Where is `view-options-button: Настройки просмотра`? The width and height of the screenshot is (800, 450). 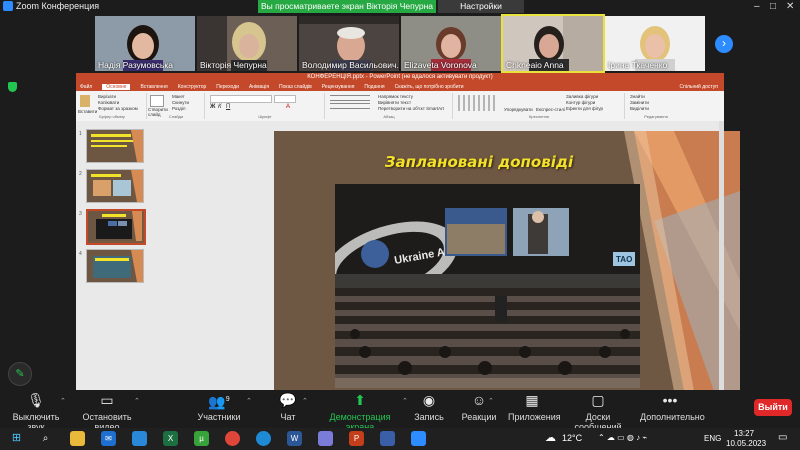
view-options-button: Настройки просмотра is located at coordinates (481, 12).